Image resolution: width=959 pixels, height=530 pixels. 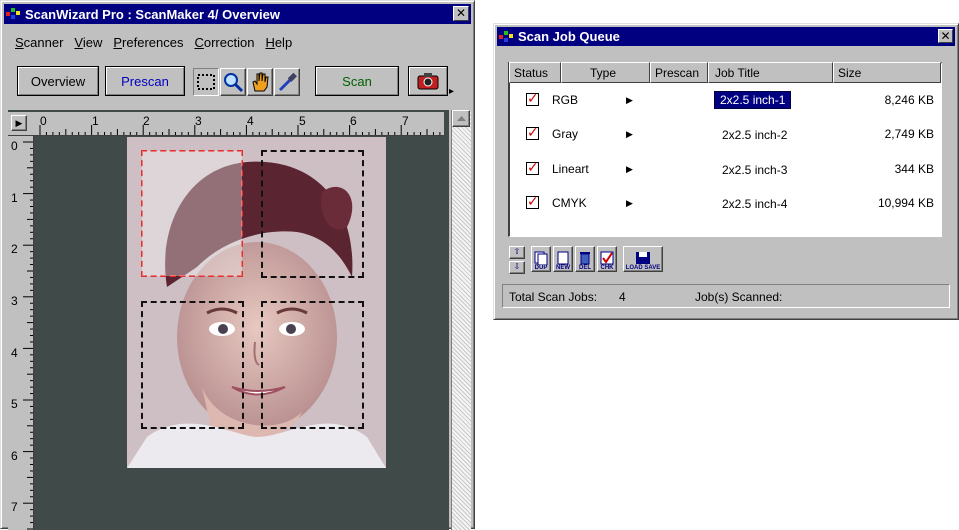 I want to click on trash-icon, so click(x=585, y=258).